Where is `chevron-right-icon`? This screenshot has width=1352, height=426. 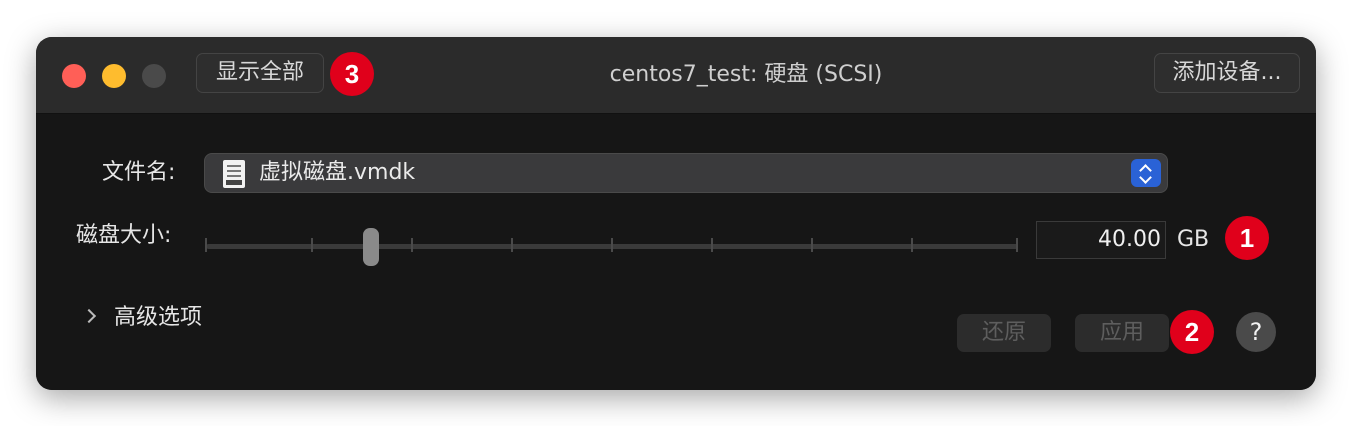 chevron-right-icon is located at coordinates (89, 316).